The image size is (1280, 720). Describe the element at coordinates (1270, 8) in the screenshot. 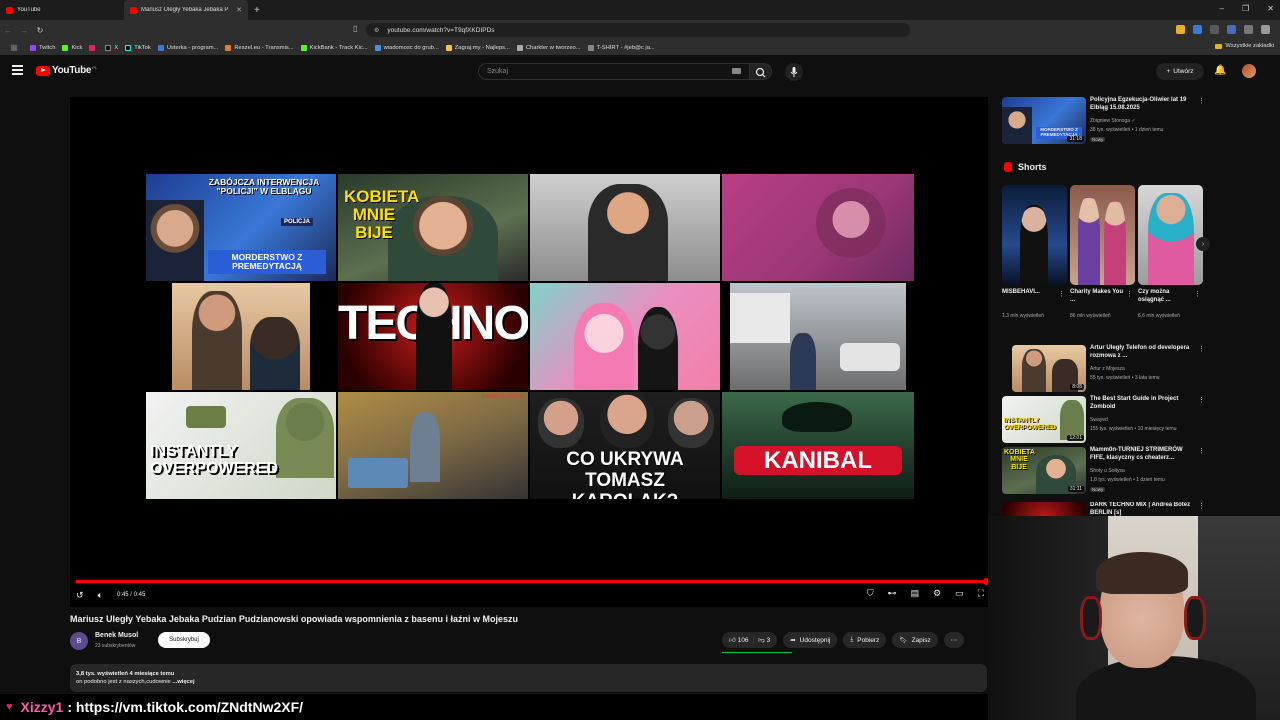

I see `close-window-icon: ✕` at that location.